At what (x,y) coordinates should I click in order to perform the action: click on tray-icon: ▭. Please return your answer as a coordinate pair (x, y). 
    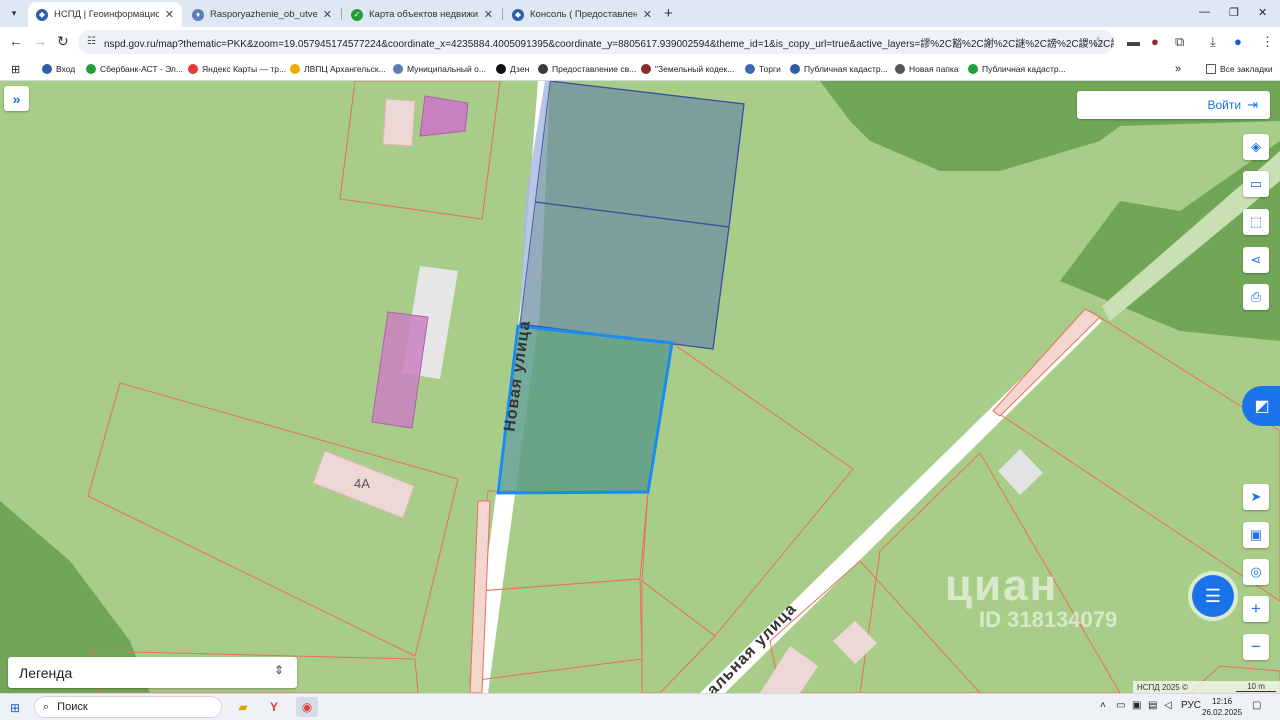
    Looking at the image, I should click on (1120, 705).